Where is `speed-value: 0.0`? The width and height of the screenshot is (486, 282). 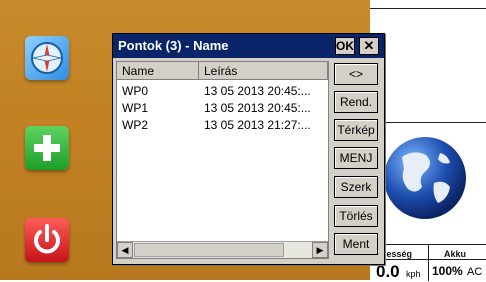 speed-value: 0.0 is located at coordinates (388, 271).